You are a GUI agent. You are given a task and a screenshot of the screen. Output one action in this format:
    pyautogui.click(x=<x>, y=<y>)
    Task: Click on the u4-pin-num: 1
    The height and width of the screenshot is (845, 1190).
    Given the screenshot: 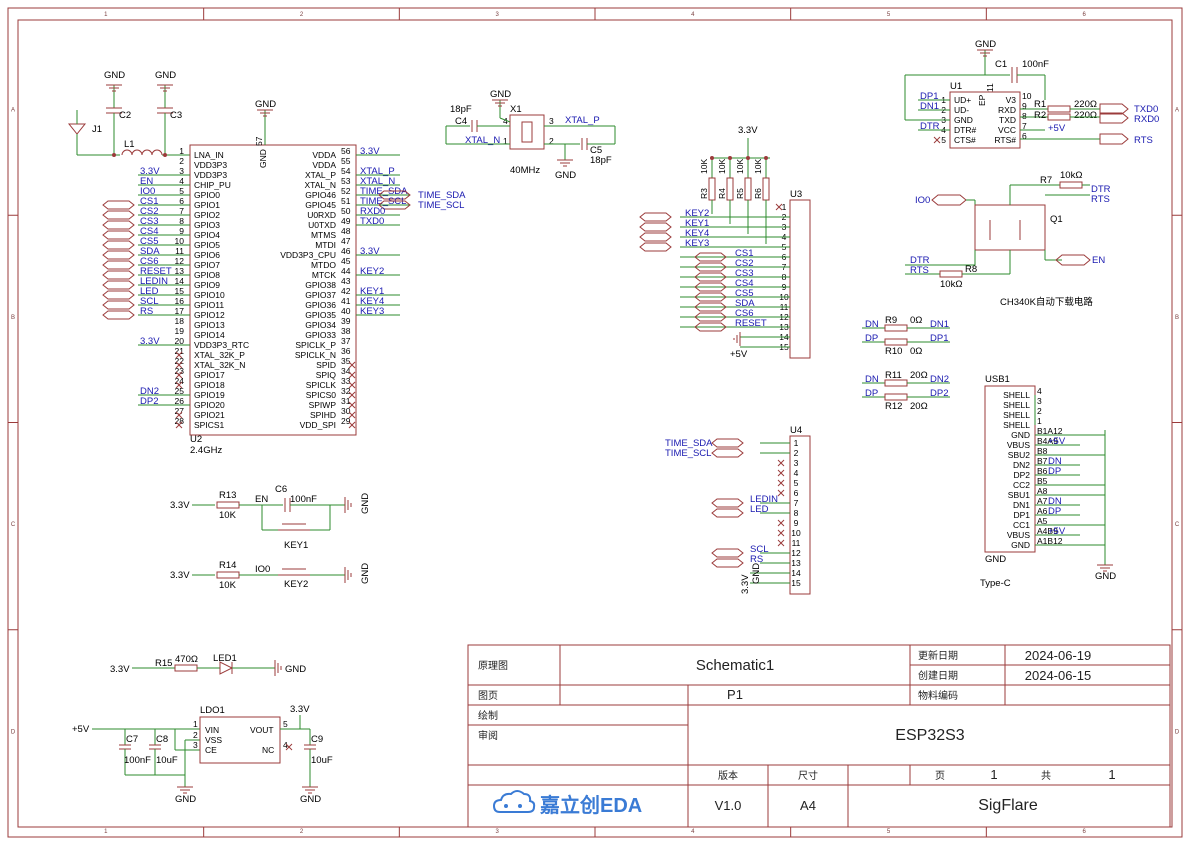 What is the action you would take?
    pyautogui.click(x=796, y=443)
    